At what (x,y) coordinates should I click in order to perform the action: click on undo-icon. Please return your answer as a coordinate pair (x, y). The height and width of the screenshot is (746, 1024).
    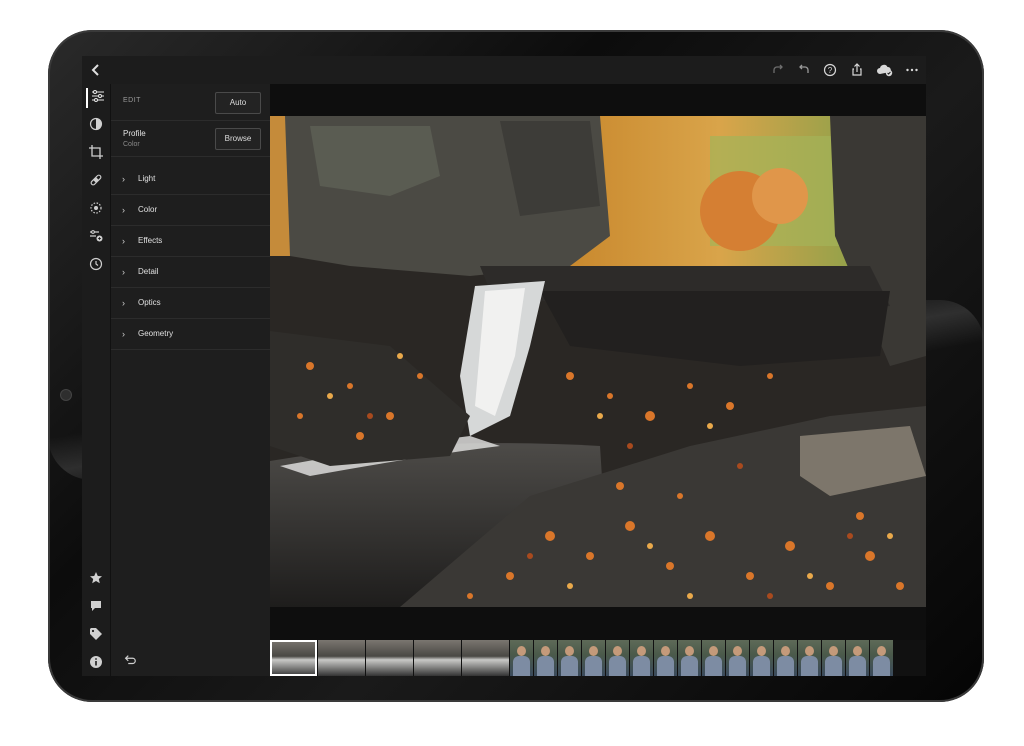
    Looking at the image, I should click on (804, 70).